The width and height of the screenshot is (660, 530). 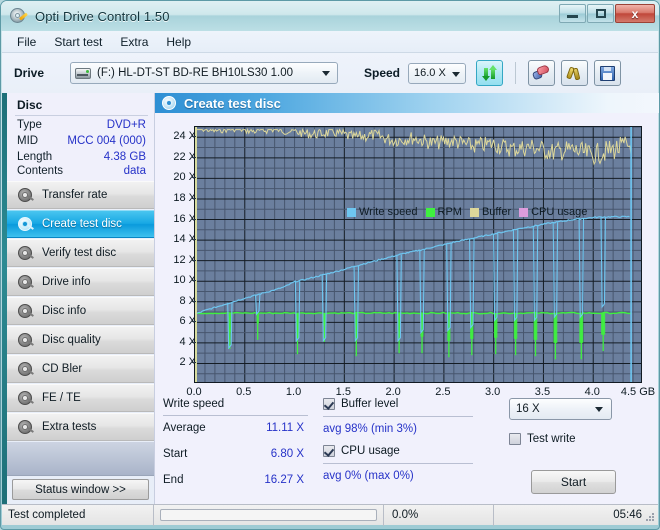 I want to click on drive-label: Drive, so click(x=29, y=73).